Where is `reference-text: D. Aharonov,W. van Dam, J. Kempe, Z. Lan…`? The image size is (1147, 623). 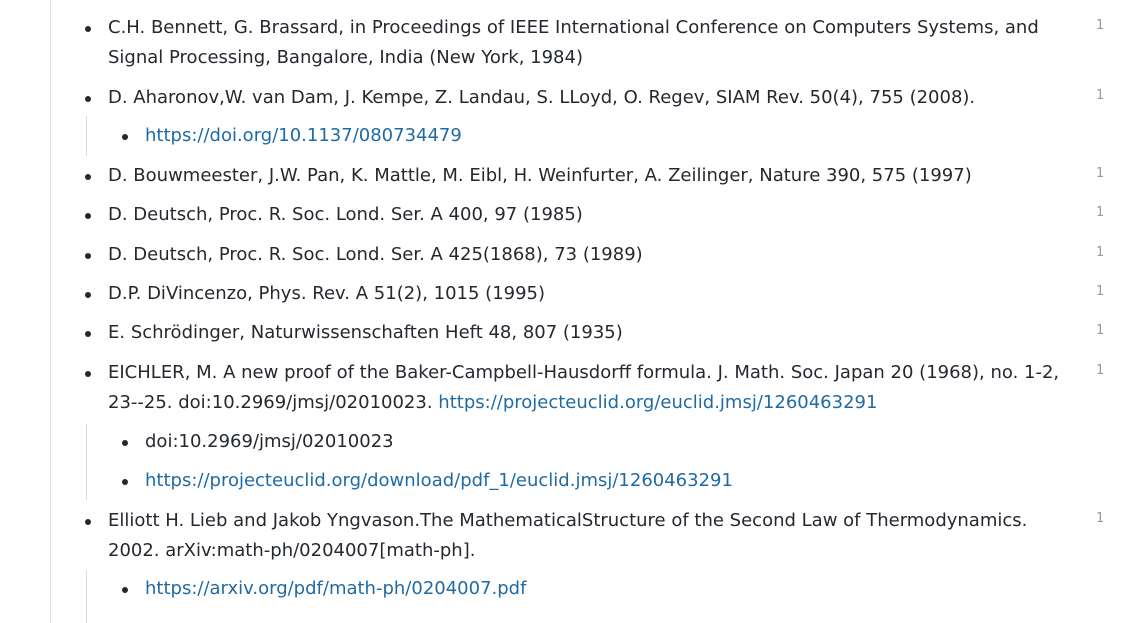 reference-text: D. Aharonov,W. van Dam, J. Kempe, Z. Lan… is located at coordinates (542, 97).